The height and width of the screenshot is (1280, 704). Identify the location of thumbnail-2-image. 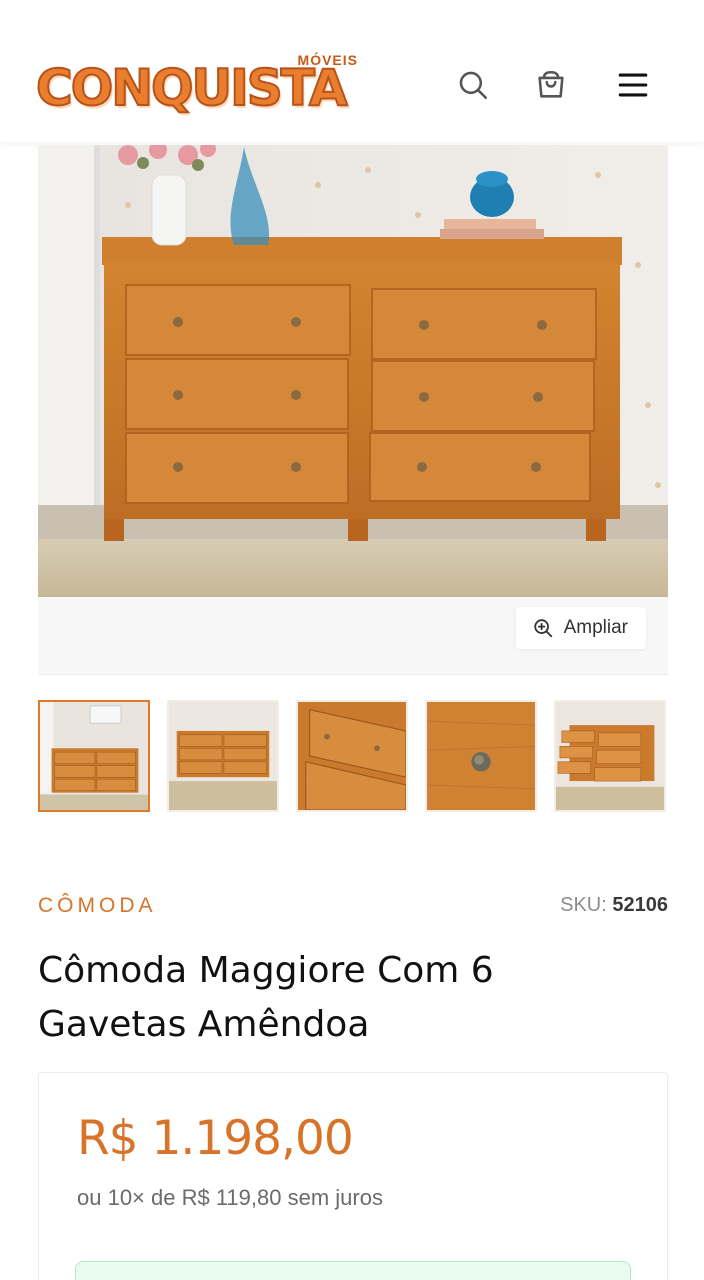
(223, 756).